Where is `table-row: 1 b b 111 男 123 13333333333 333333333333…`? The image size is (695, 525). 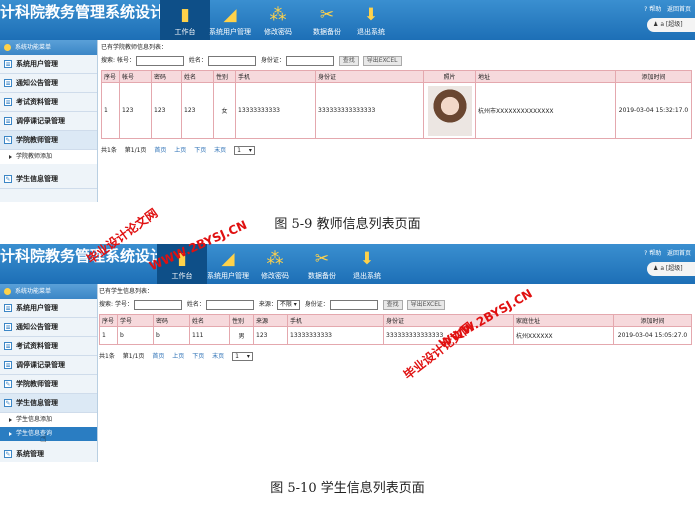 table-row: 1 b b 111 男 123 13333333333 333333333333… is located at coordinates (395, 335).